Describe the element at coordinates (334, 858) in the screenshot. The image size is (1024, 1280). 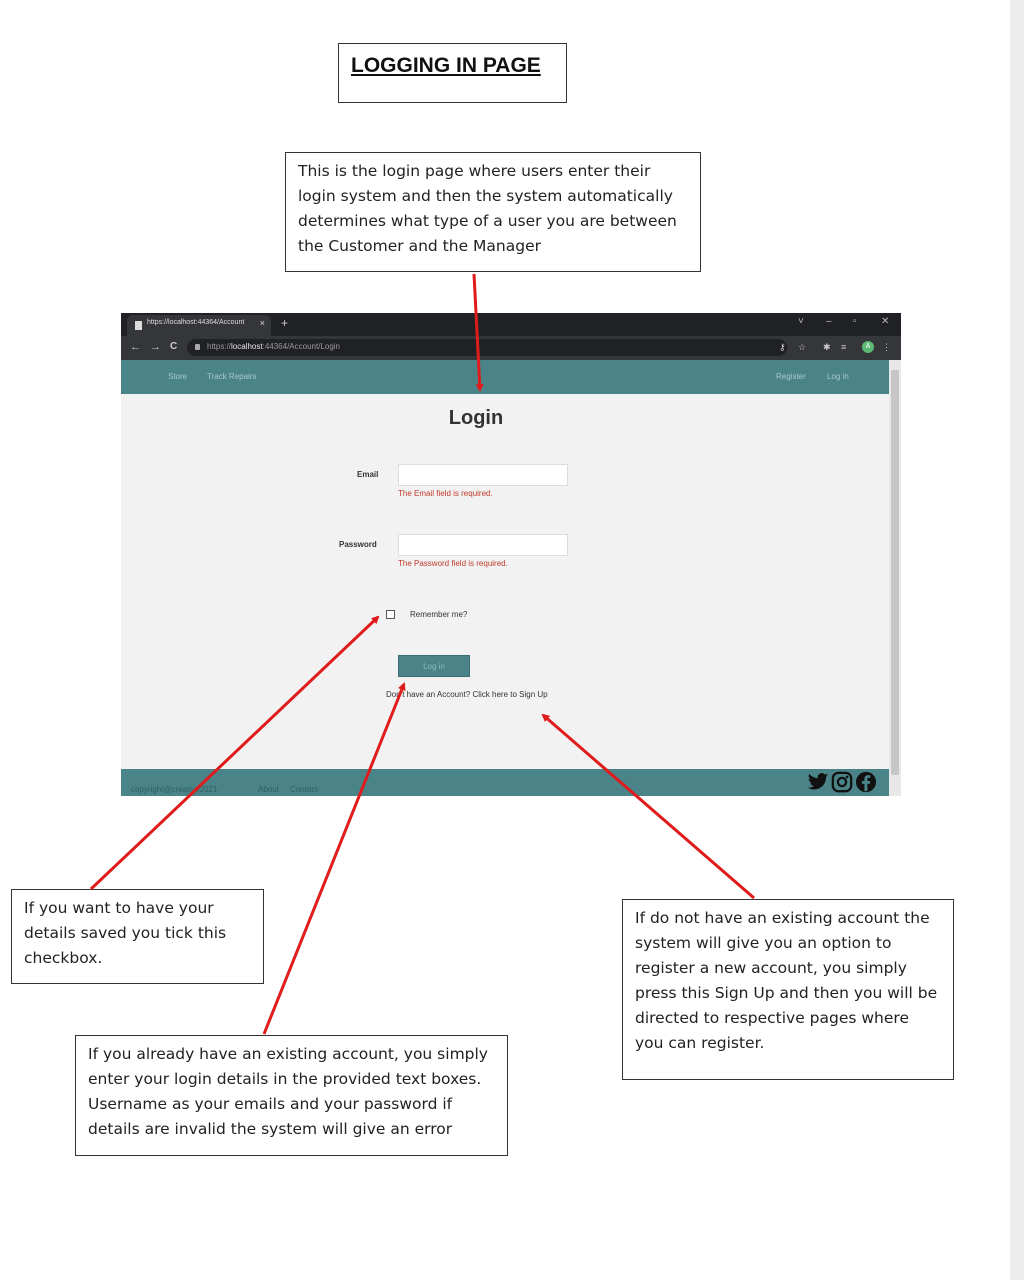
I see `arrow-to-login-button` at that location.